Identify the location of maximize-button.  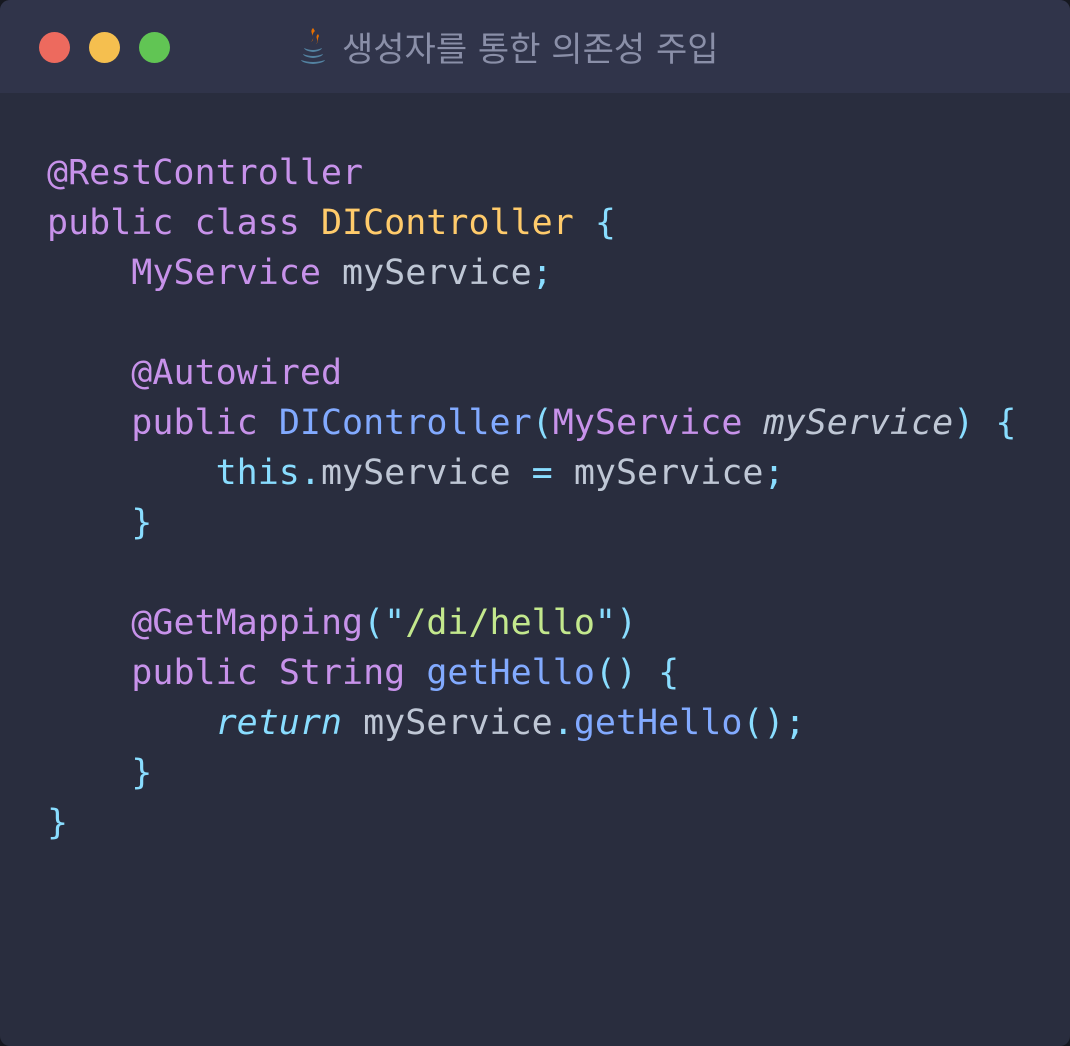
(154, 47).